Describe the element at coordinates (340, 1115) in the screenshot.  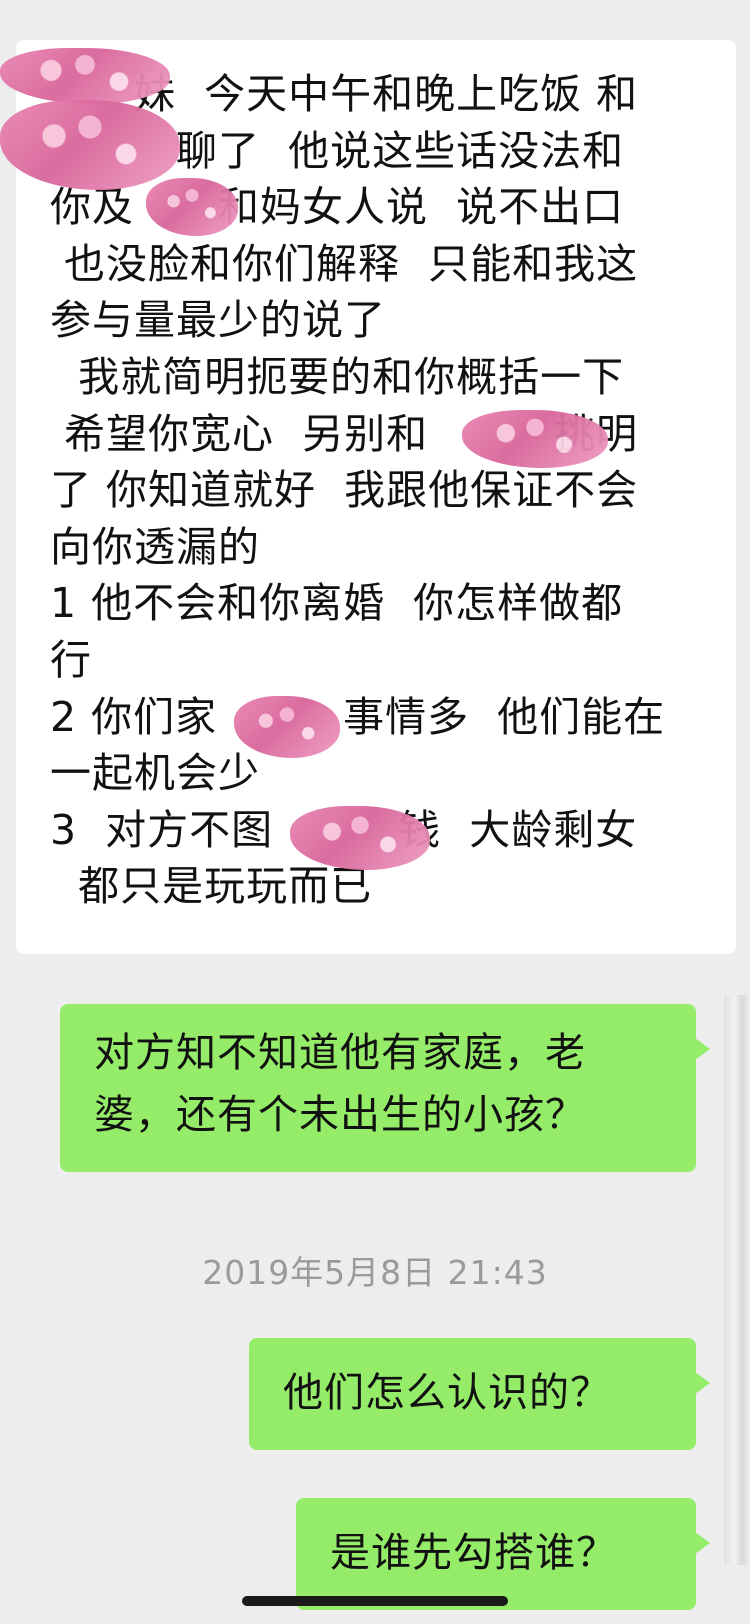
I see `message-line: 婆，还有个未出生的小孩？` at that location.